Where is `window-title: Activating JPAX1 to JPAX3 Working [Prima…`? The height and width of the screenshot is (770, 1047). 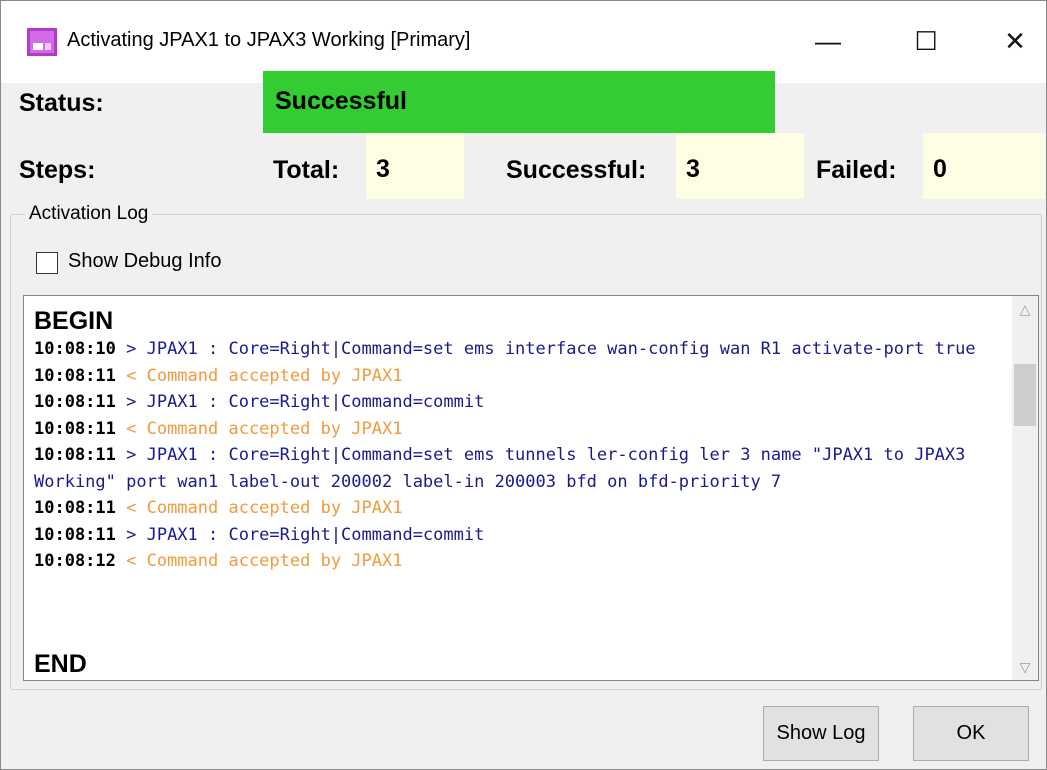 window-title: Activating JPAX1 to JPAX3 Working [Prima… is located at coordinates (269, 40).